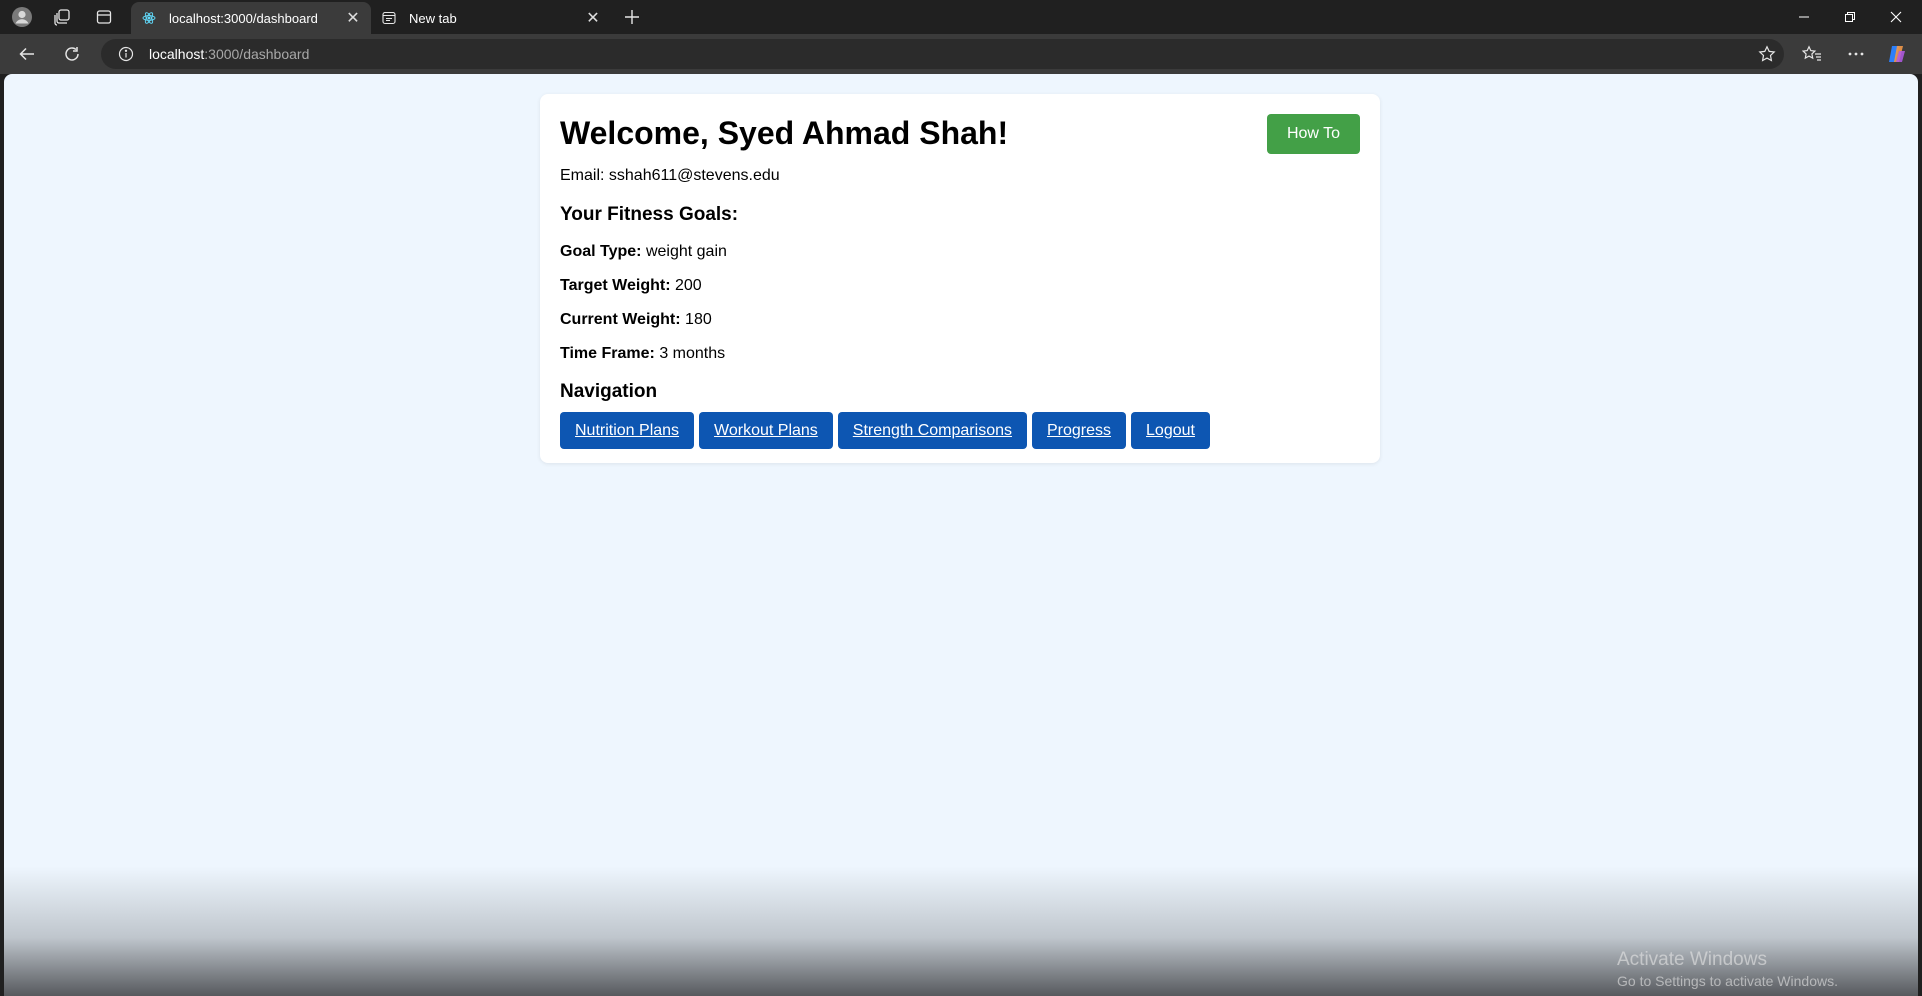  What do you see at coordinates (1692, 959) in the screenshot?
I see `watermark-title: Activate Windows` at bounding box center [1692, 959].